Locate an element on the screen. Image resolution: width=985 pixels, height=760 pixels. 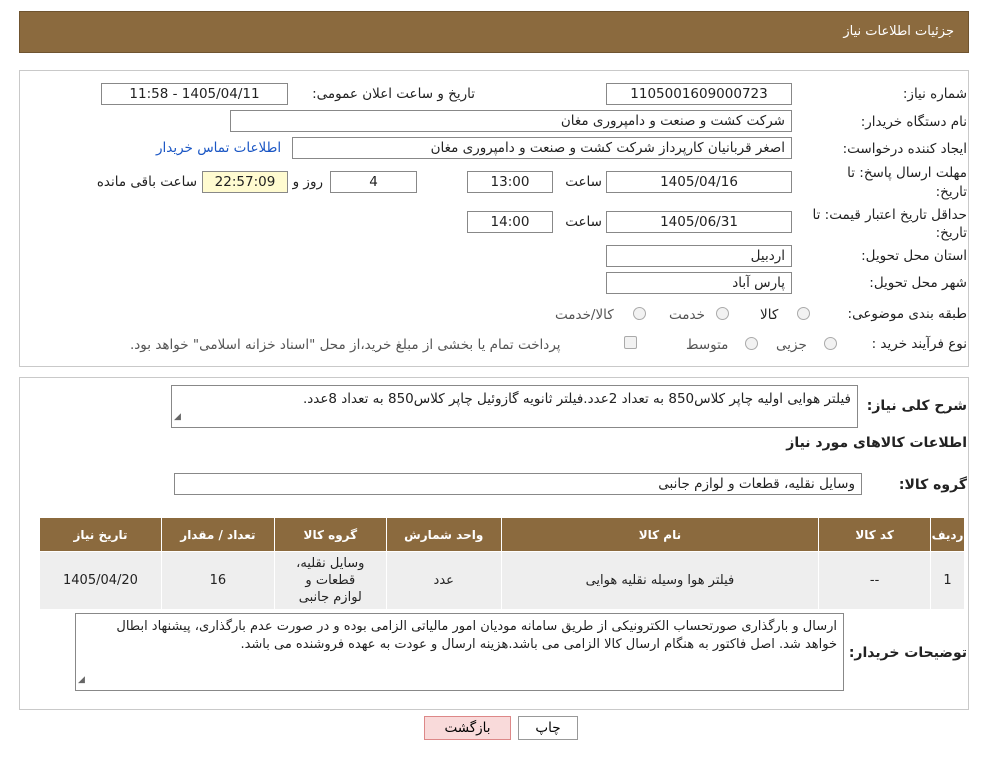
need-number-field: 1105001609000723 is located at coordinates (699, 94).